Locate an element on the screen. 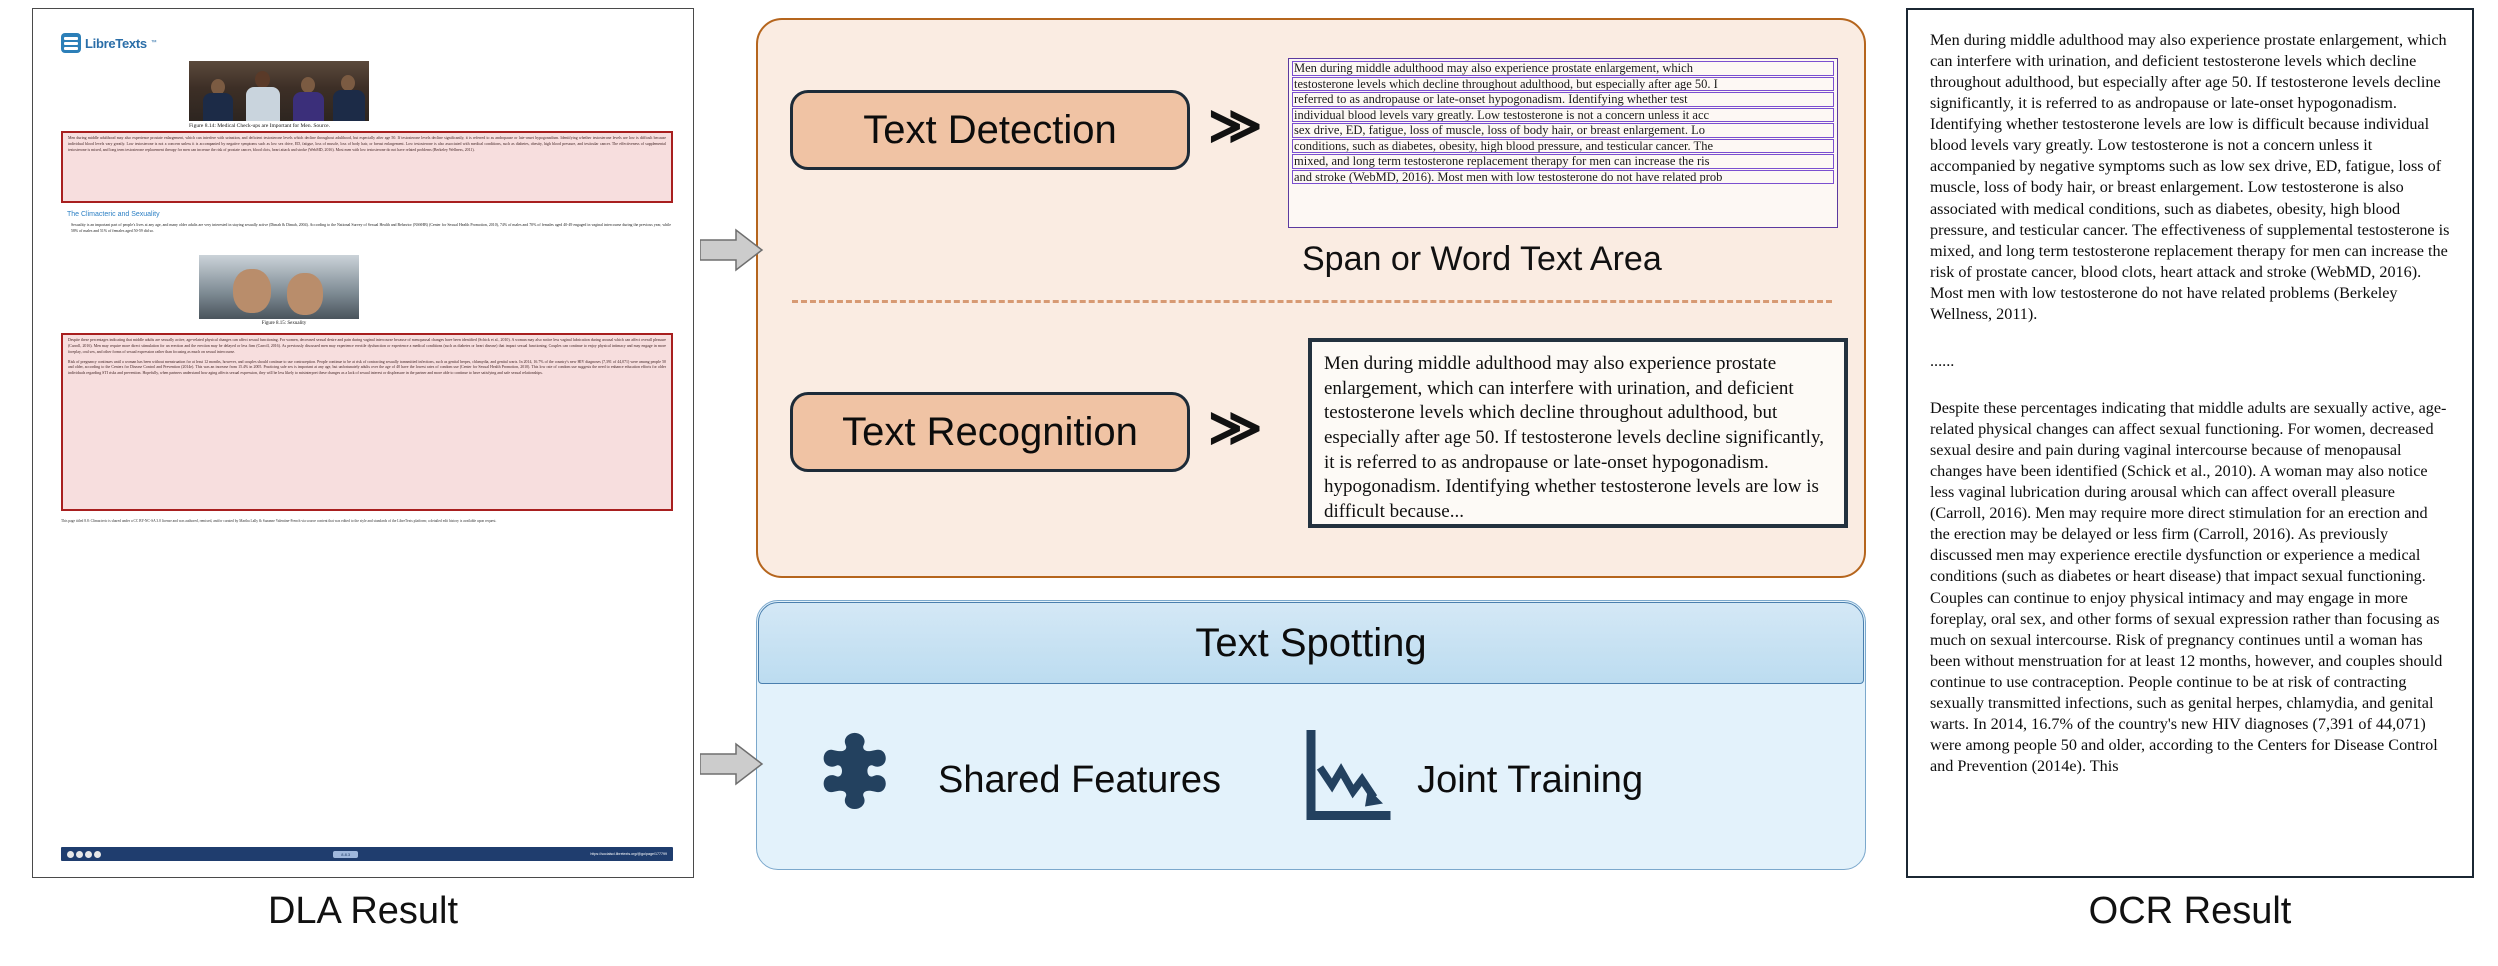 This screenshot has width=2498, height=966. footer-page-number: 8.8.3 is located at coordinates (346, 854).